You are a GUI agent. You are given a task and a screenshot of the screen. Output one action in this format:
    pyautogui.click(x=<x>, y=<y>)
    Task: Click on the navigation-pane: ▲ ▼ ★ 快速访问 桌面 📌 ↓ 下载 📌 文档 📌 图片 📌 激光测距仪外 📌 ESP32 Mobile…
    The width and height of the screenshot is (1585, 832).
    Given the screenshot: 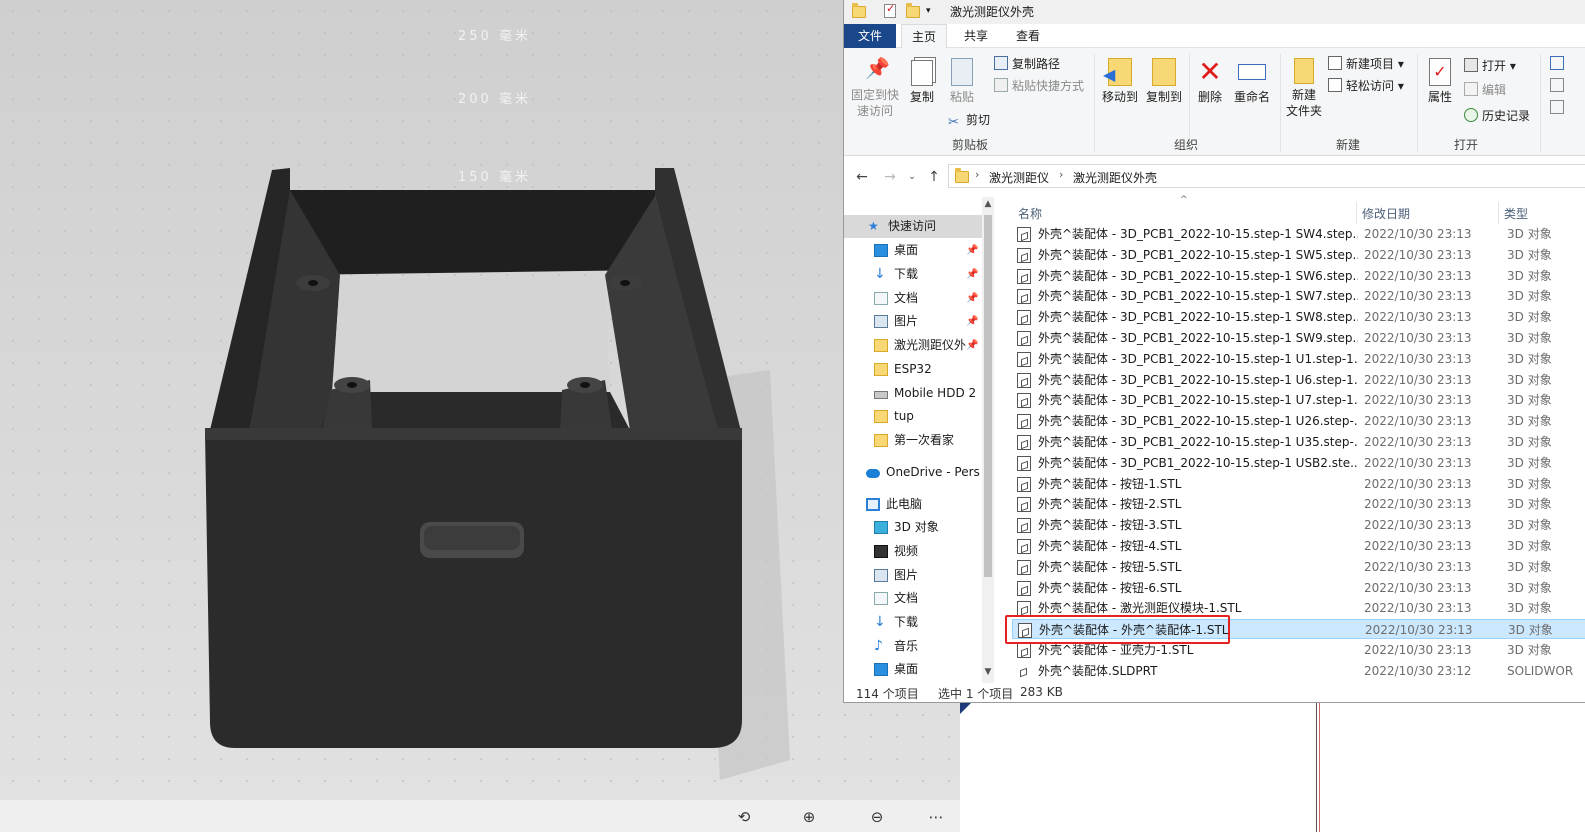 What is the action you would take?
    pyautogui.click(x=919, y=440)
    